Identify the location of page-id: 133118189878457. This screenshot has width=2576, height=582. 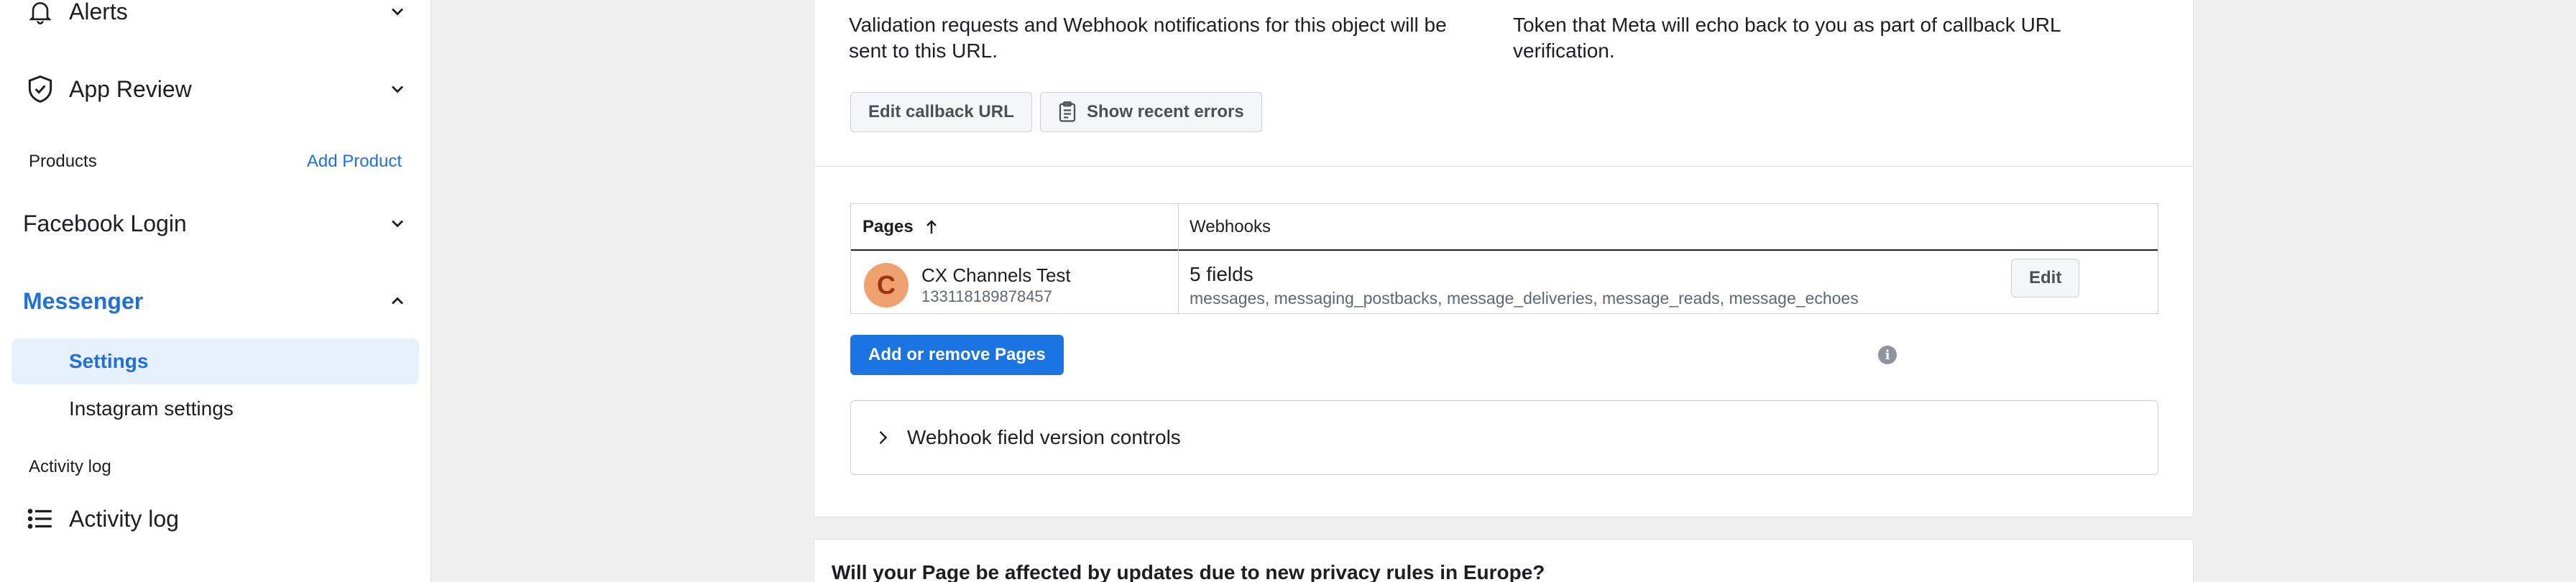
(986, 296).